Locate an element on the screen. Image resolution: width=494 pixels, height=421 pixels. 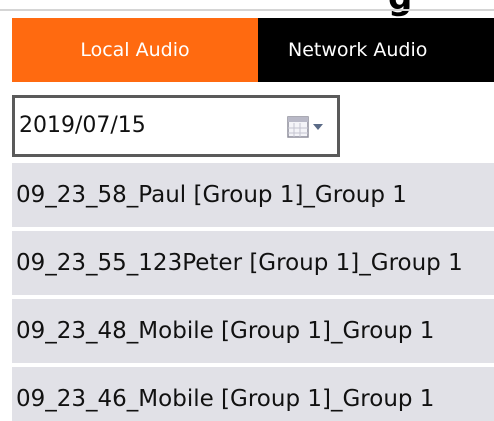
list-item: 09_23_58_Paul [Group 1]_Group 1 is located at coordinates (253, 195).